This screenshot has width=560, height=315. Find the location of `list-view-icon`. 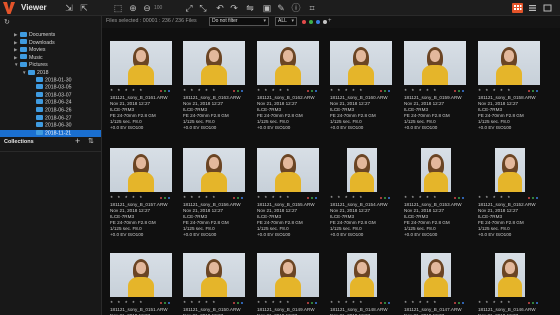

list-view-icon is located at coordinates (532, 8).